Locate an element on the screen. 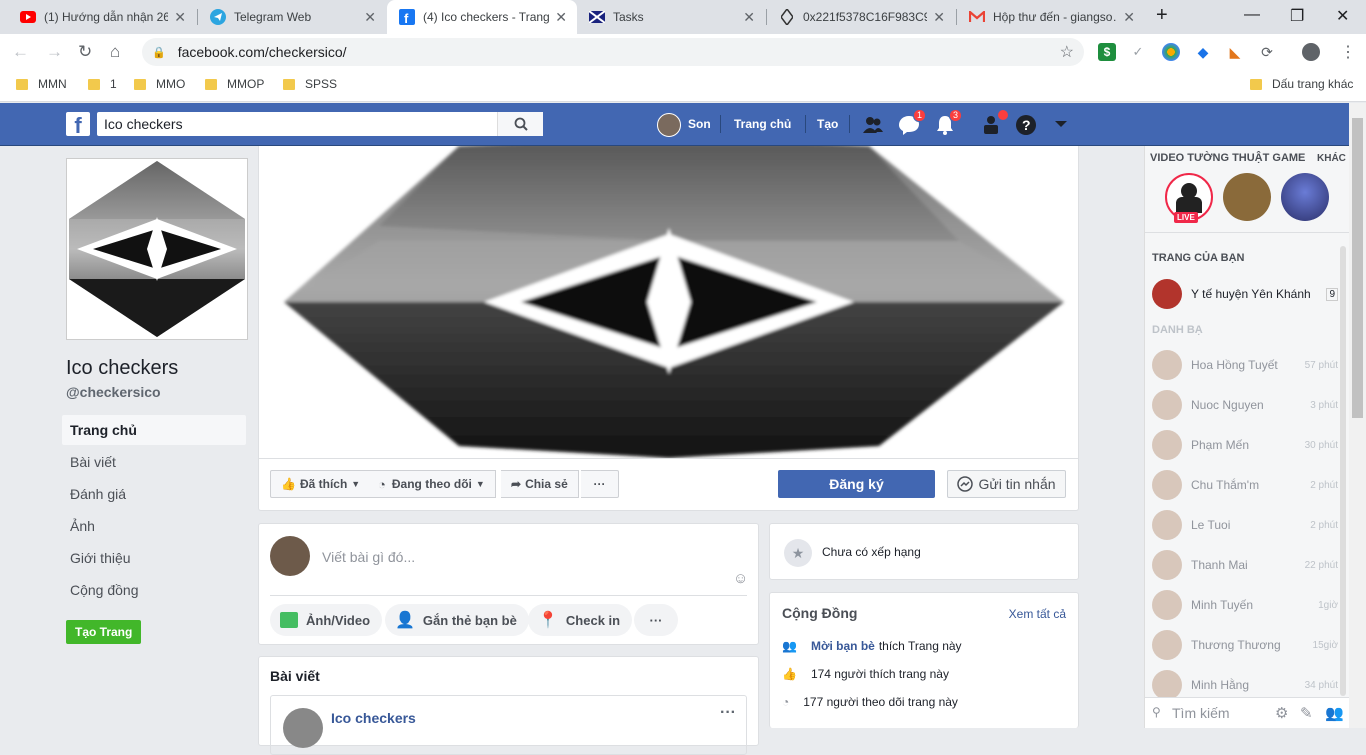 This screenshot has width=1366, height=755. group-chat-icon: 👥 is located at coordinates (1334, 713).